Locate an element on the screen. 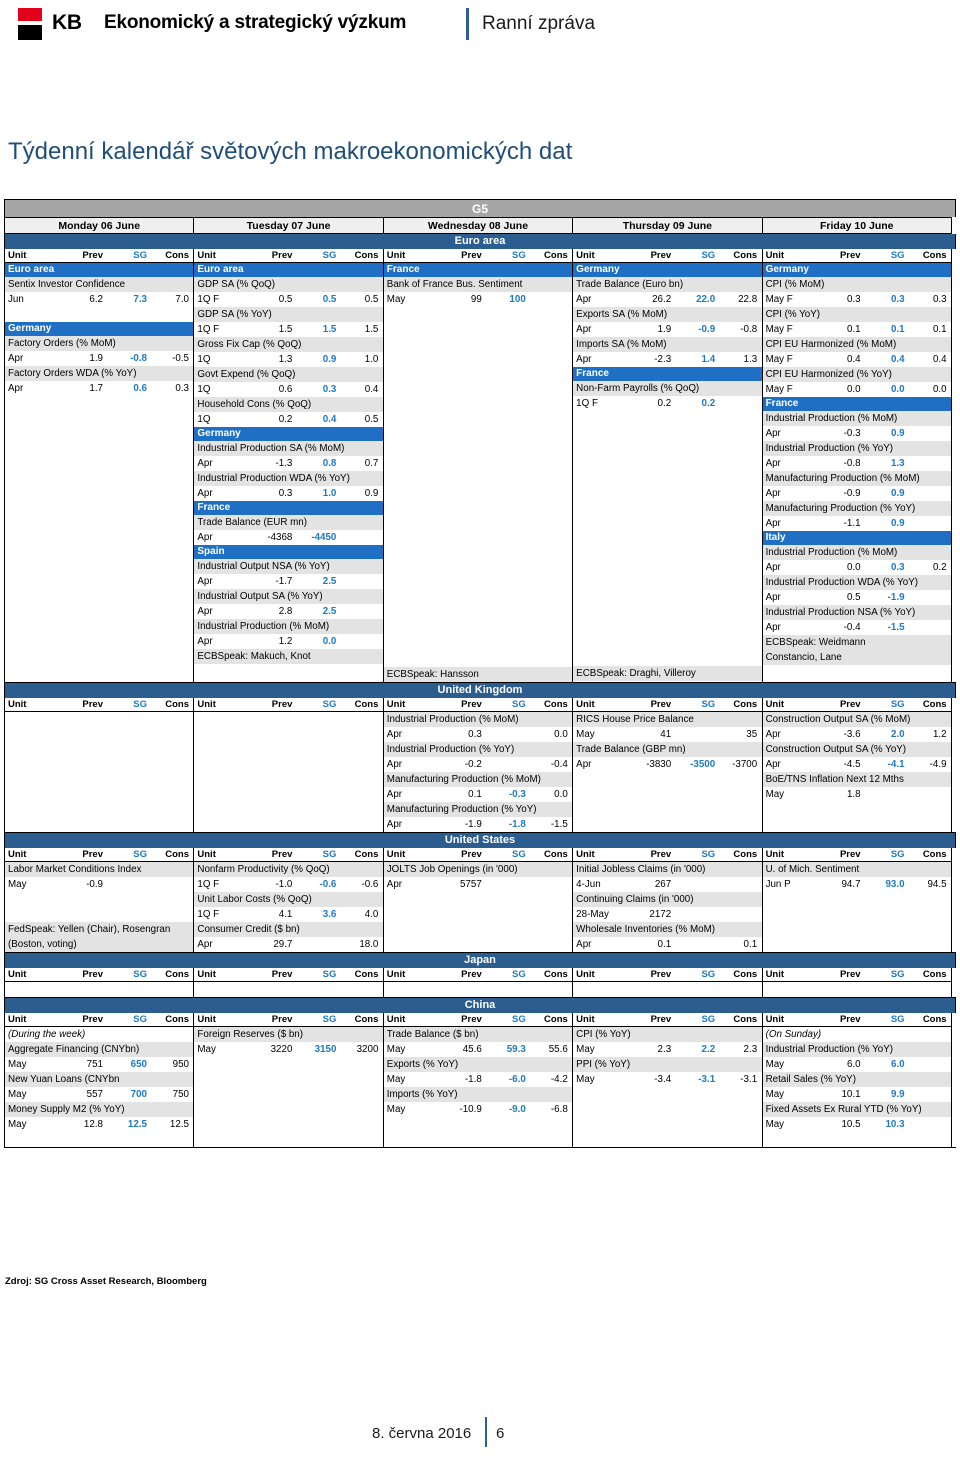 The image size is (960, 1465). cell-sg: 700 is located at coordinates (138, 1094).